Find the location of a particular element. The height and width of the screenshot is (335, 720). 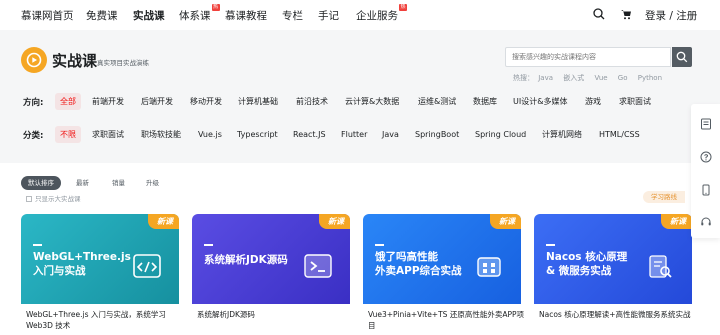

direction-option: UI设计&多媒体 is located at coordinates (540, 101).